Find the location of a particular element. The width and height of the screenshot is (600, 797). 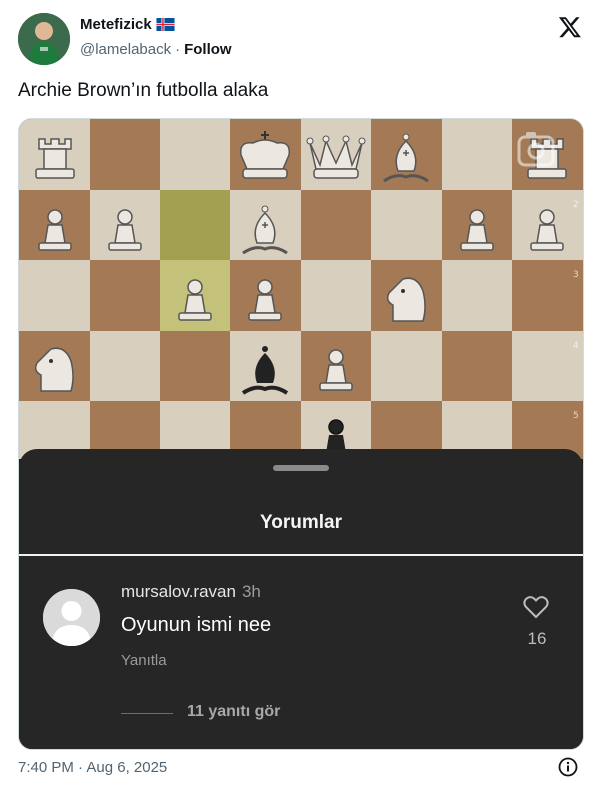

rank-number: 5 is located at coordinates (576, 416).